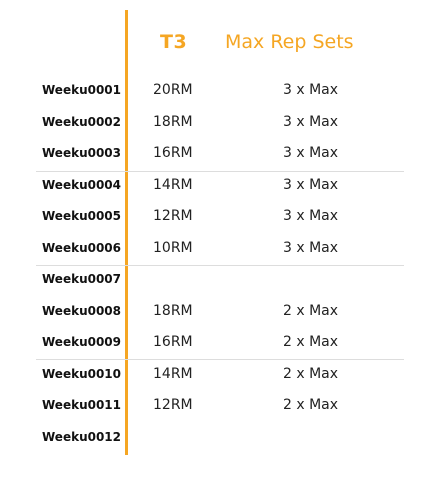  What do you see at coordinates (220, 251) in the screenshot?
I see `table-row: Weeku0006 10RM 3 x Max` at bounding box center [220, 251].